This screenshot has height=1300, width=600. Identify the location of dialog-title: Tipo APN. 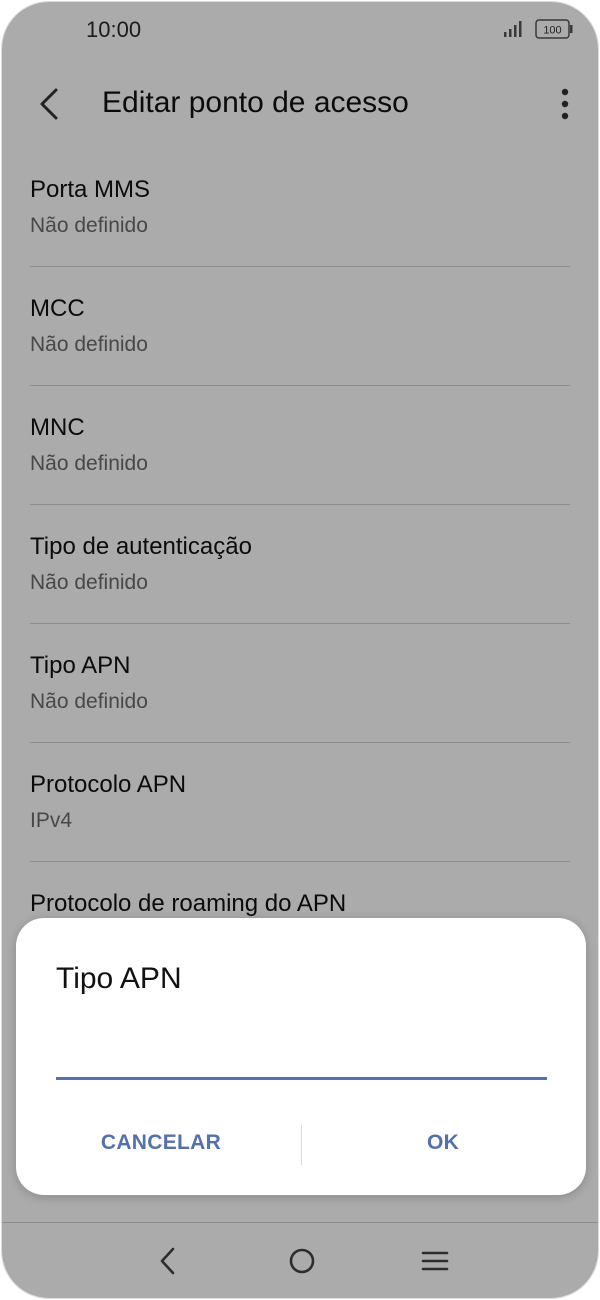
(119, 978).